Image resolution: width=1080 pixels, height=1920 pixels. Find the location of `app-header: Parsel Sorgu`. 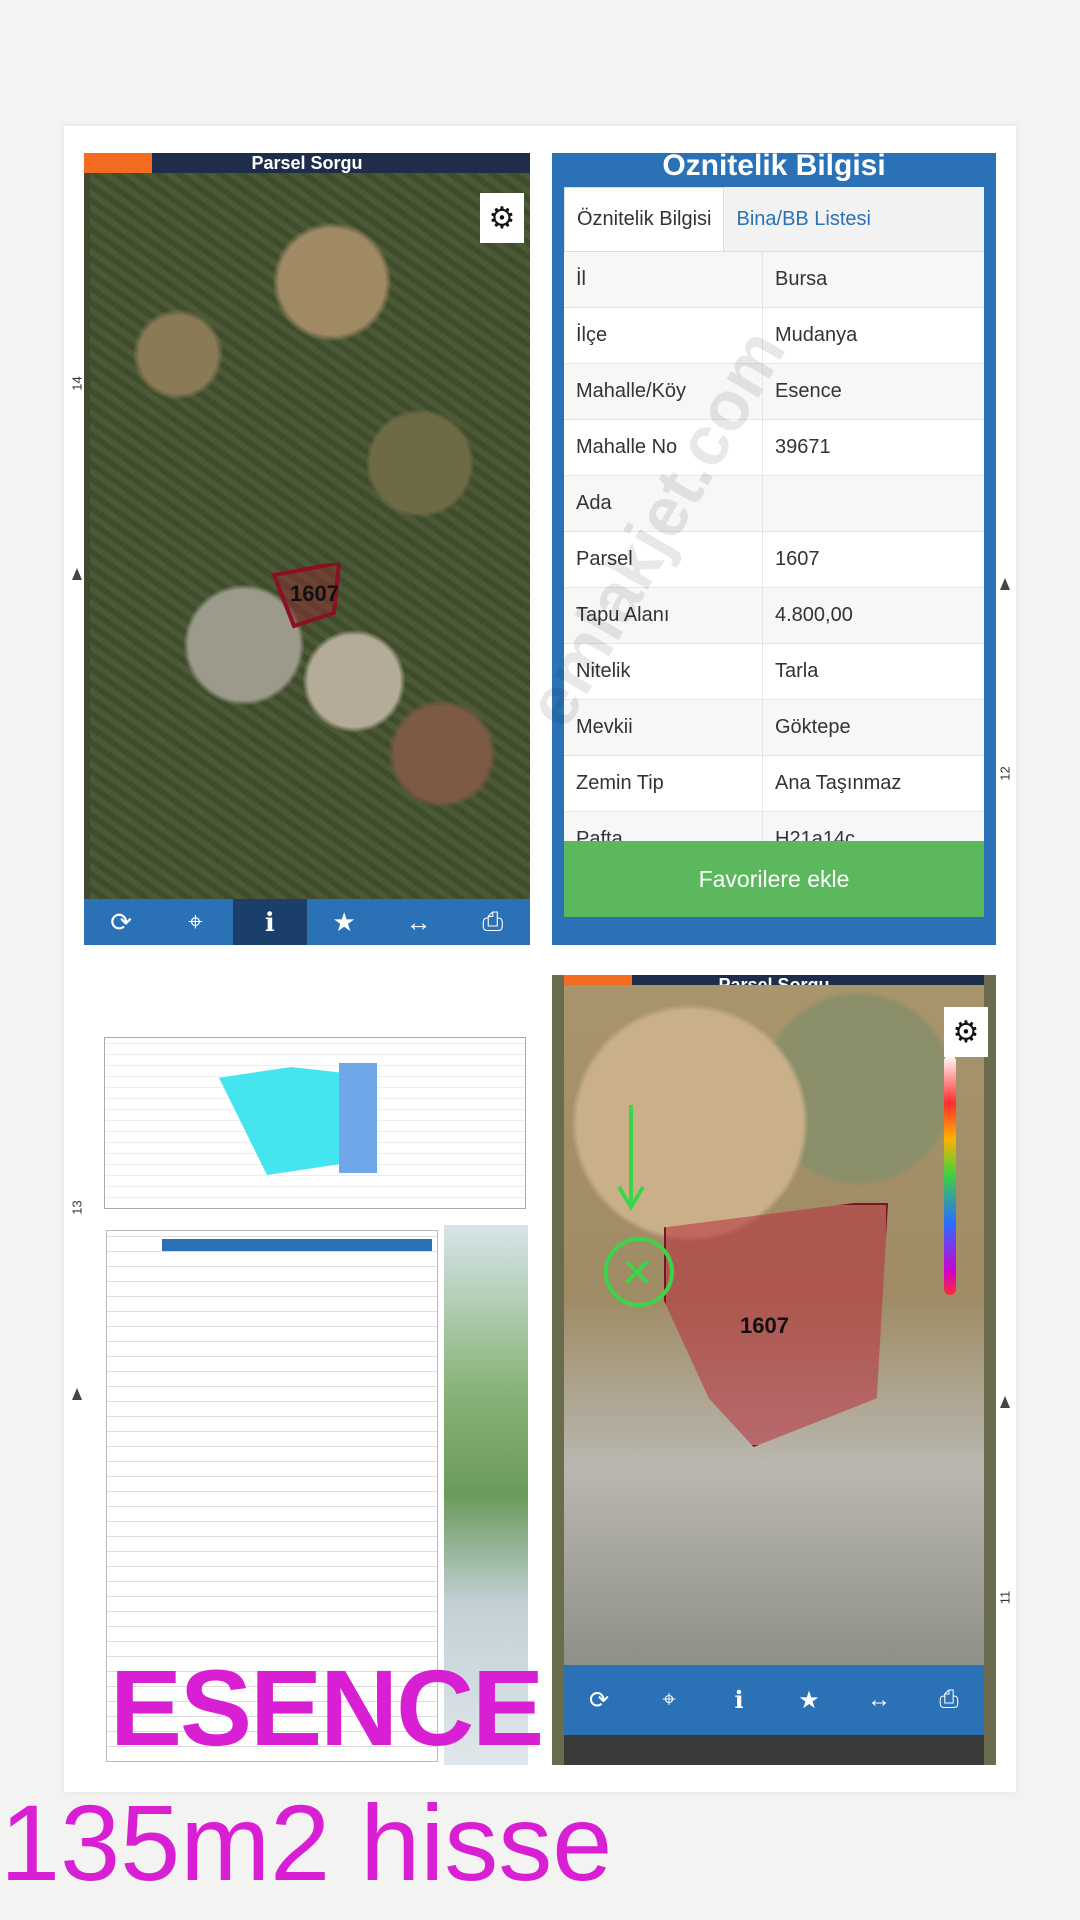

app-header: Parsel Sorgu is located at coordinates (307, 163).